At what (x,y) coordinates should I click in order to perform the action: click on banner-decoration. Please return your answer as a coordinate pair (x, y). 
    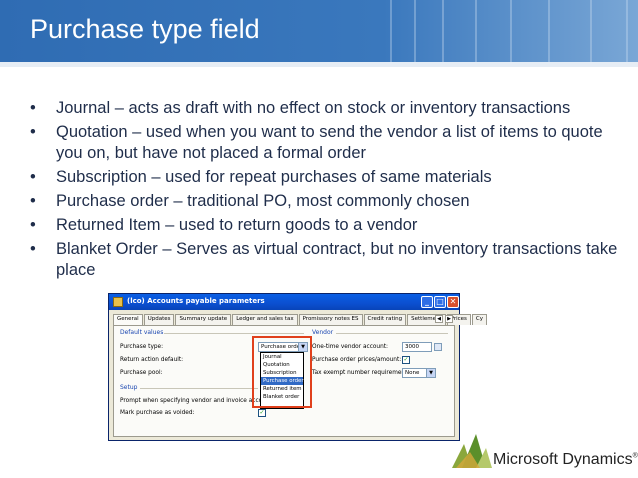
    Looking at the image, I should click on (509, 31).